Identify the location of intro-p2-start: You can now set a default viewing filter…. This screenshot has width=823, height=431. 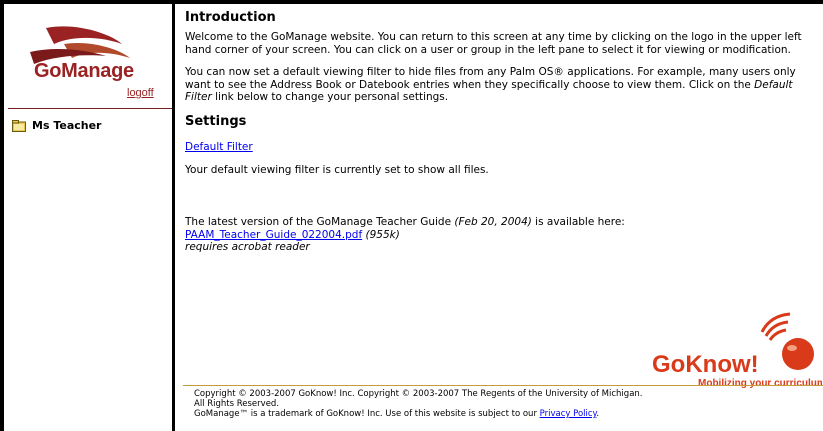
(490, 78).